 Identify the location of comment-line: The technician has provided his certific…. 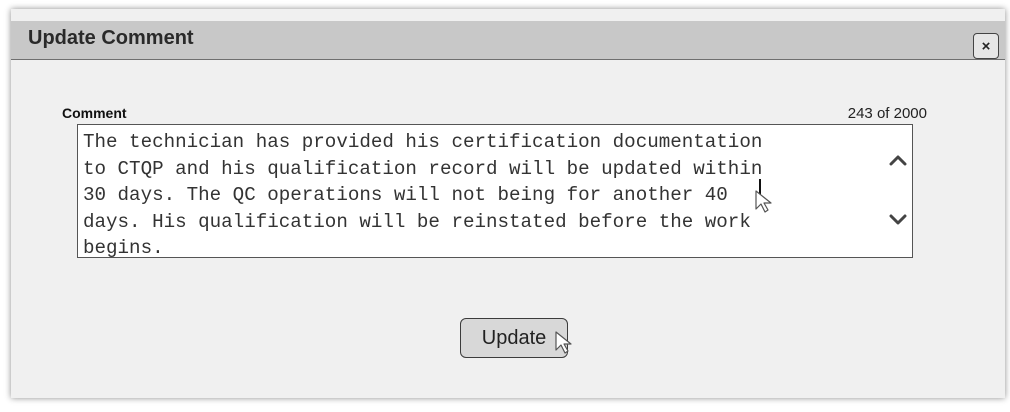
(423, 142).